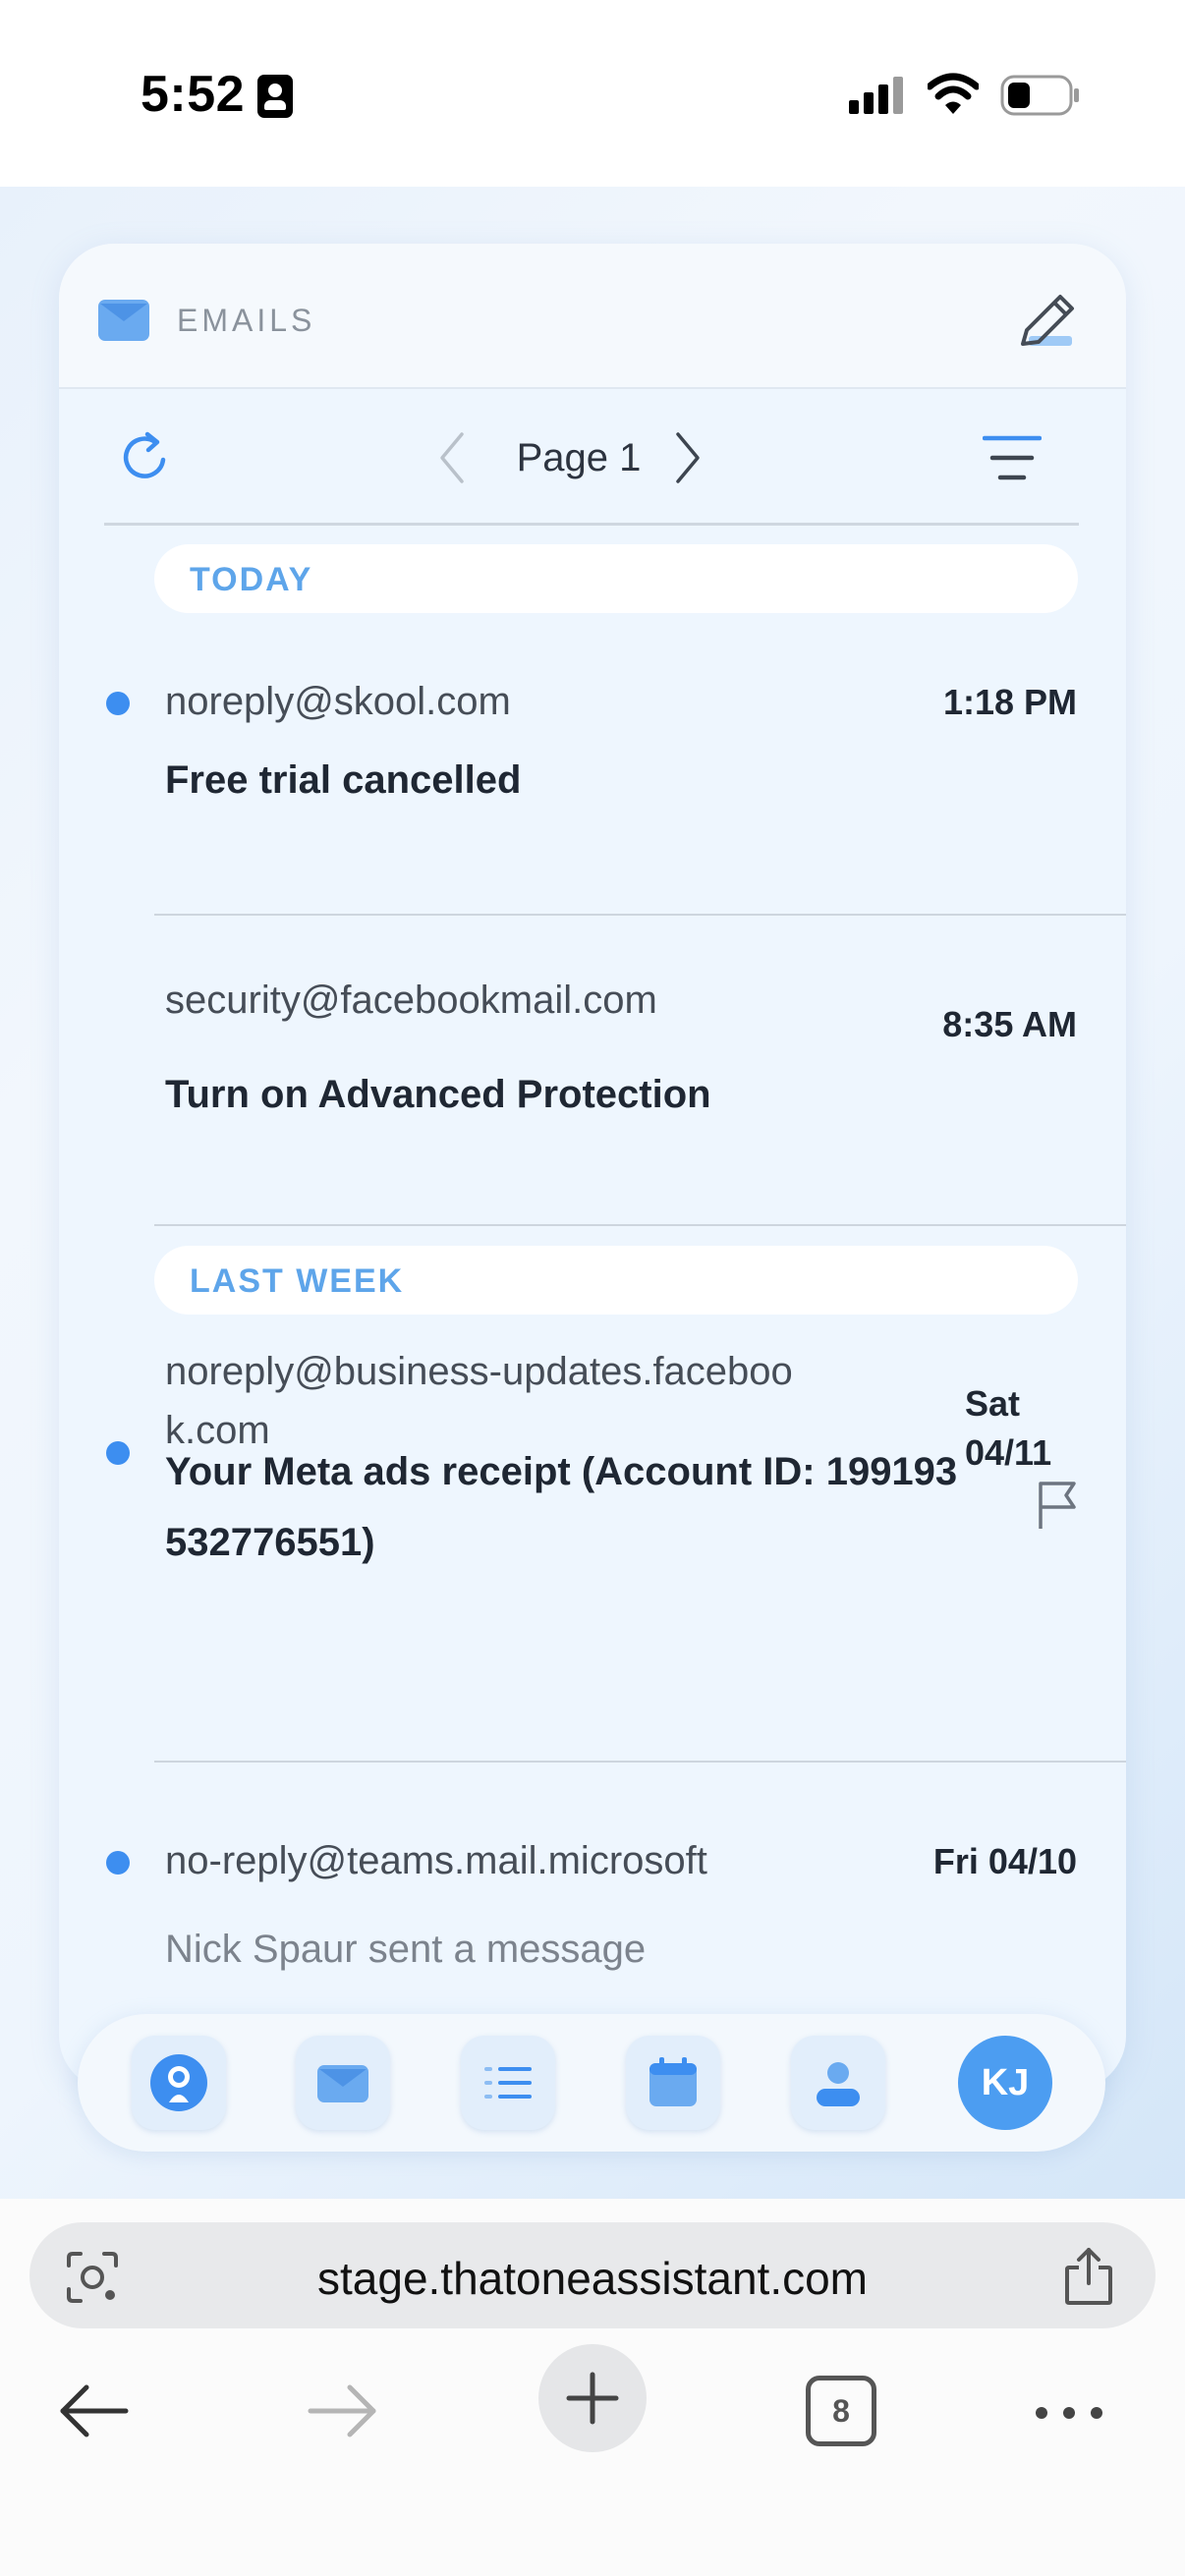 The image size is (1185, 2576). What do you see at coordinates (877, 95) in the screenshot?
I see `signal-icon` at bounding box center [877, 95].